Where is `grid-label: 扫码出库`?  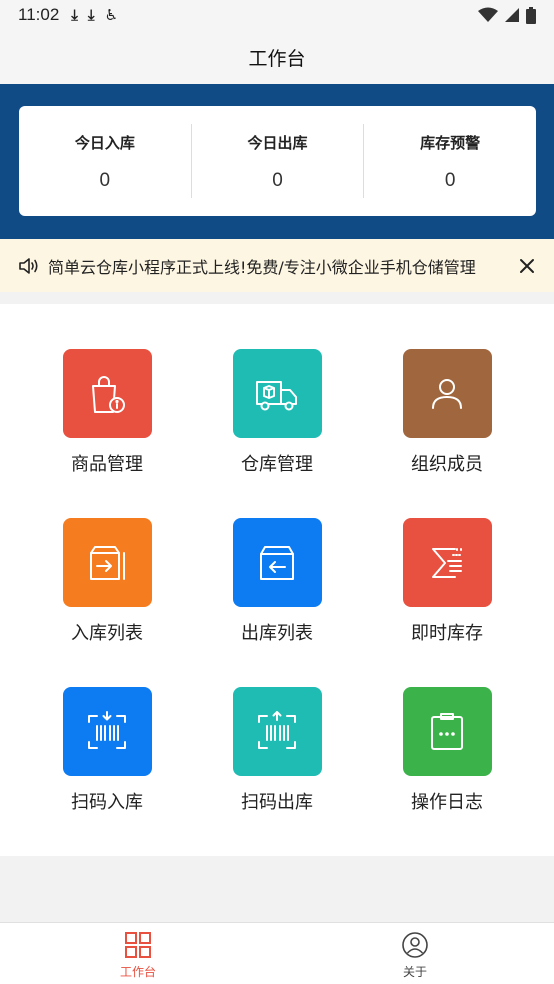
grid-label: 扫码出库 is located at coordinates (277, 802).